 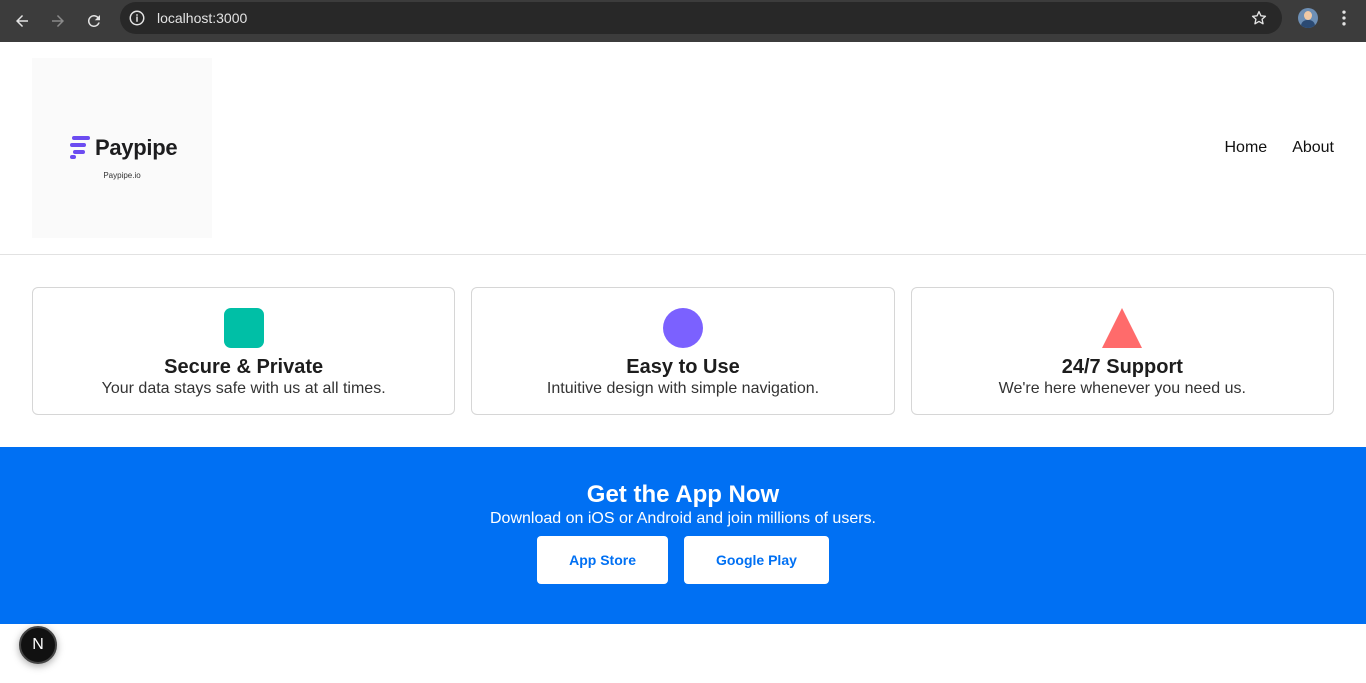 I want to click on reload-icon, so click(x=93, y=20).